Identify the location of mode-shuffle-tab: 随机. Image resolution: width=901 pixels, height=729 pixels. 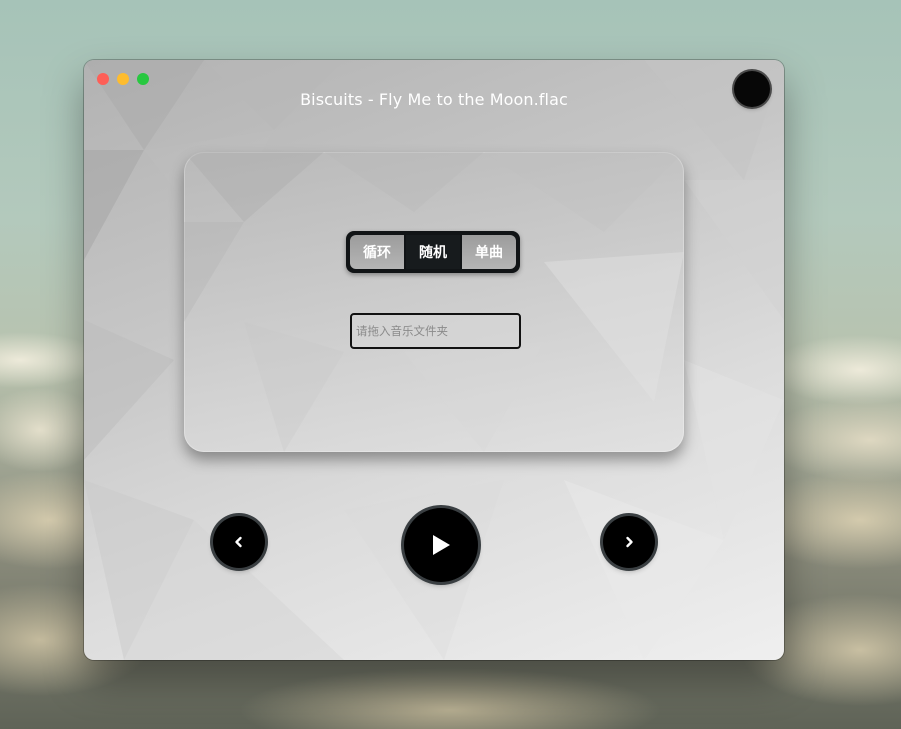
(433, 252).